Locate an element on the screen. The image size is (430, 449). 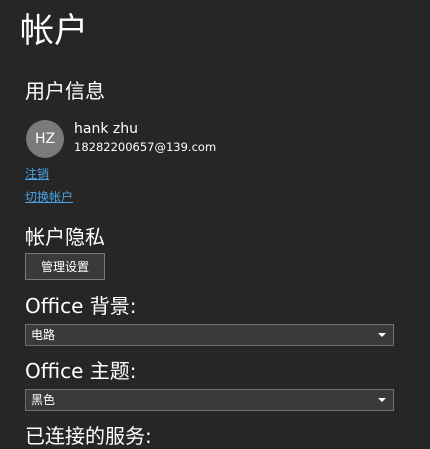
page-title: 帐户 is located at coordinates (54, 31).